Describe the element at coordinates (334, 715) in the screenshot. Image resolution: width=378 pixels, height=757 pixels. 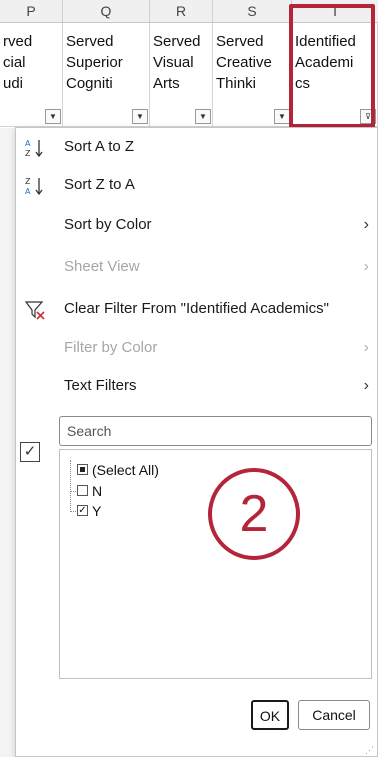
I see `cancel-button: Cancel` at that location.